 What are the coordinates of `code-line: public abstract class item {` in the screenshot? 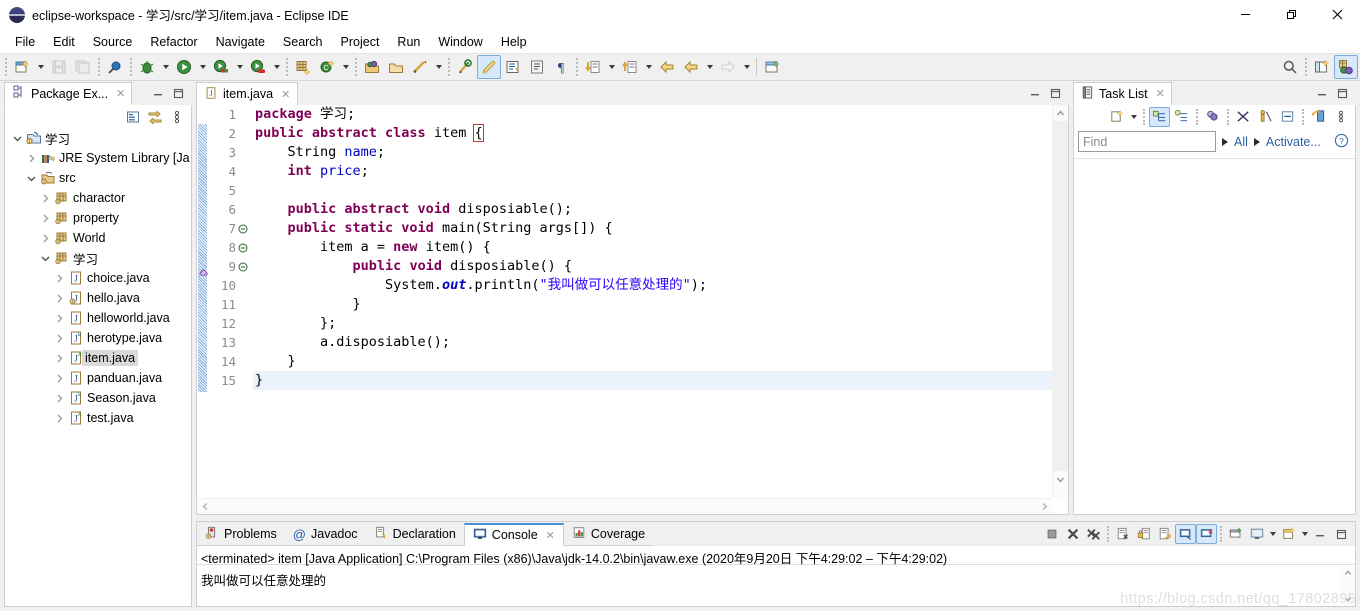 It's located at (652, 133).